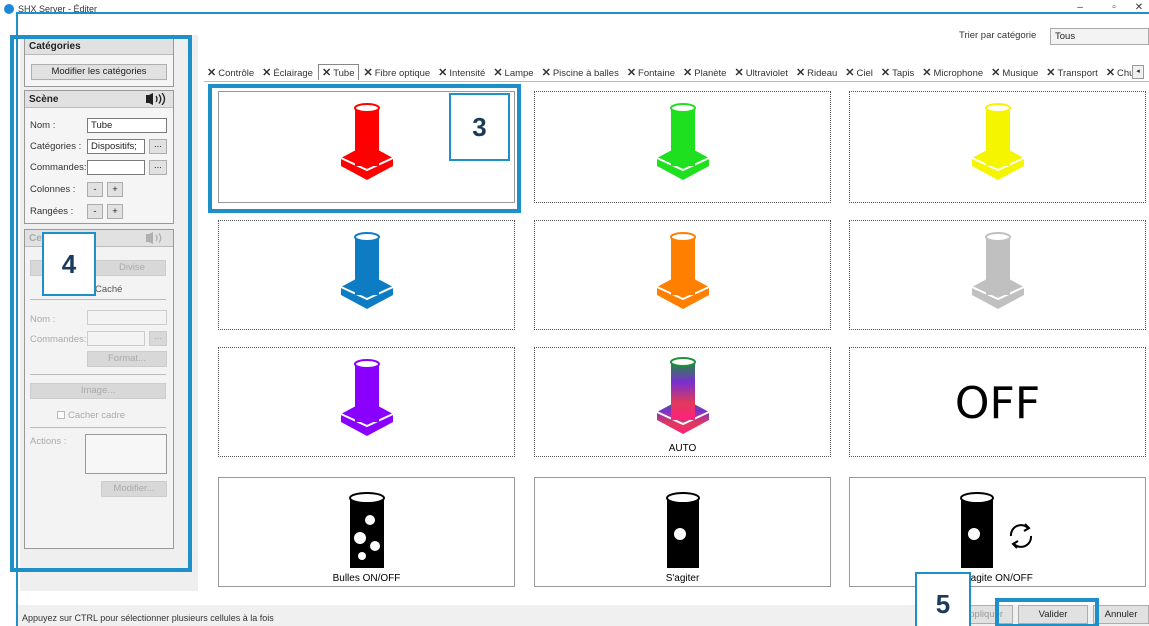  Describe the element at coordinates (402, 73) in the screenshot. I see `tab-label: Fibre optique` at that location.